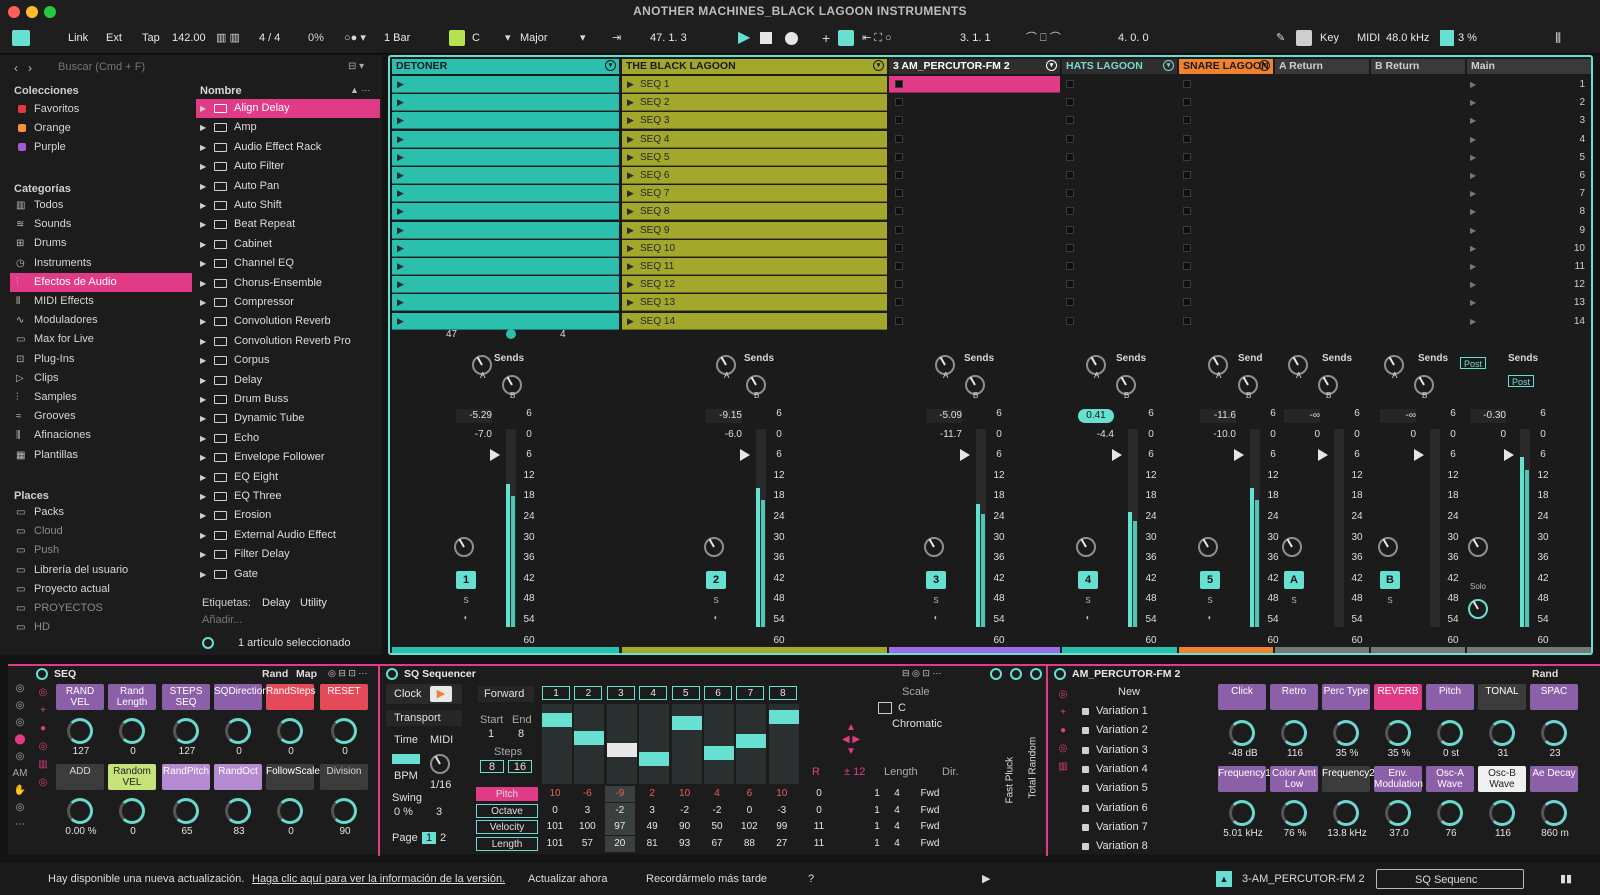 This screenshot has height=895, width=1600. Describe the element at coordinates (754, 103) in the screenshot. I see `lagoon-clip-2: ▶ SEQ 2` at that location.